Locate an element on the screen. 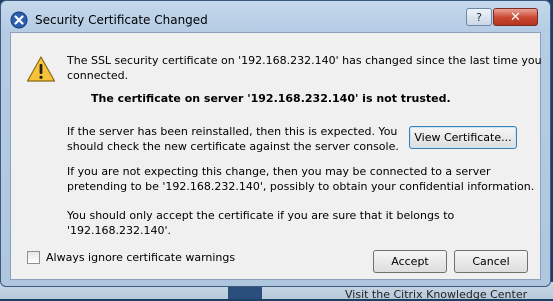  ignore-warnings-checkbox is located at coordinates (33, 257).